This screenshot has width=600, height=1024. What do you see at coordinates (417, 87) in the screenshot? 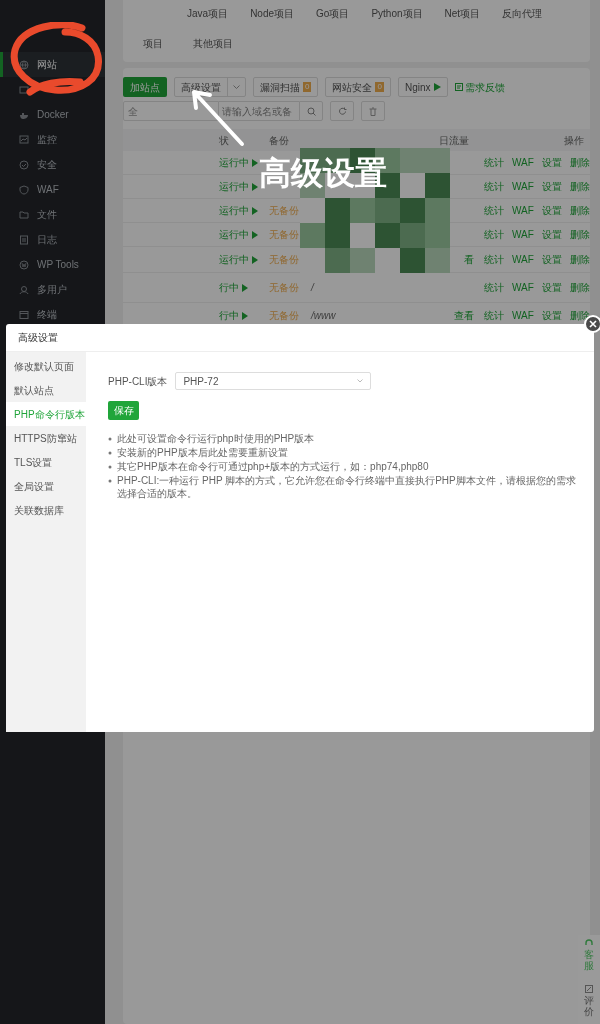
I see `button-label: Nginx` at bounding box center [417, 87].